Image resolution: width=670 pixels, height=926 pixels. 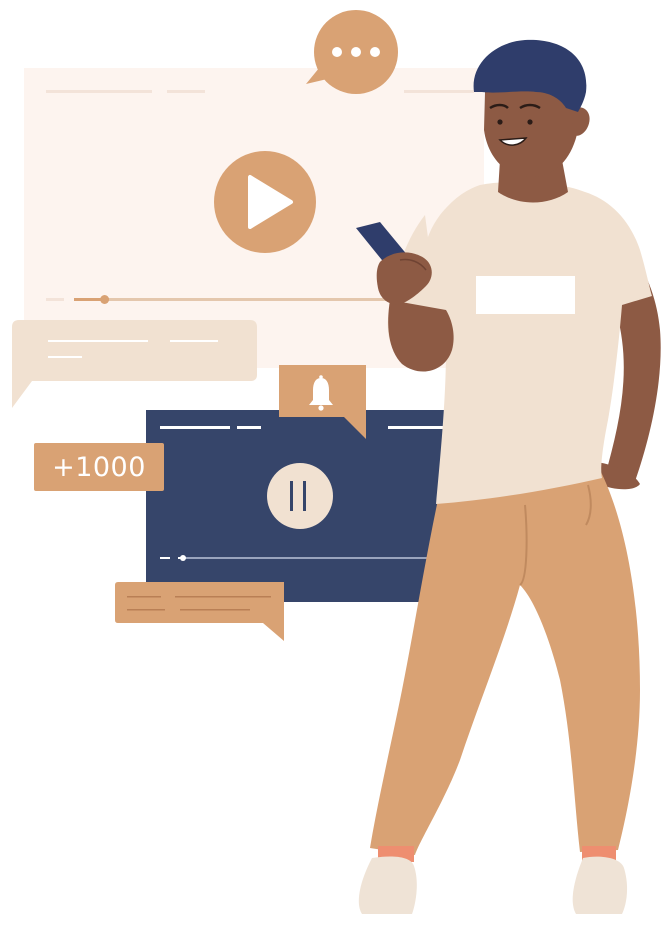 I want to click on person-right-shoe, so click(x=600, y=885).